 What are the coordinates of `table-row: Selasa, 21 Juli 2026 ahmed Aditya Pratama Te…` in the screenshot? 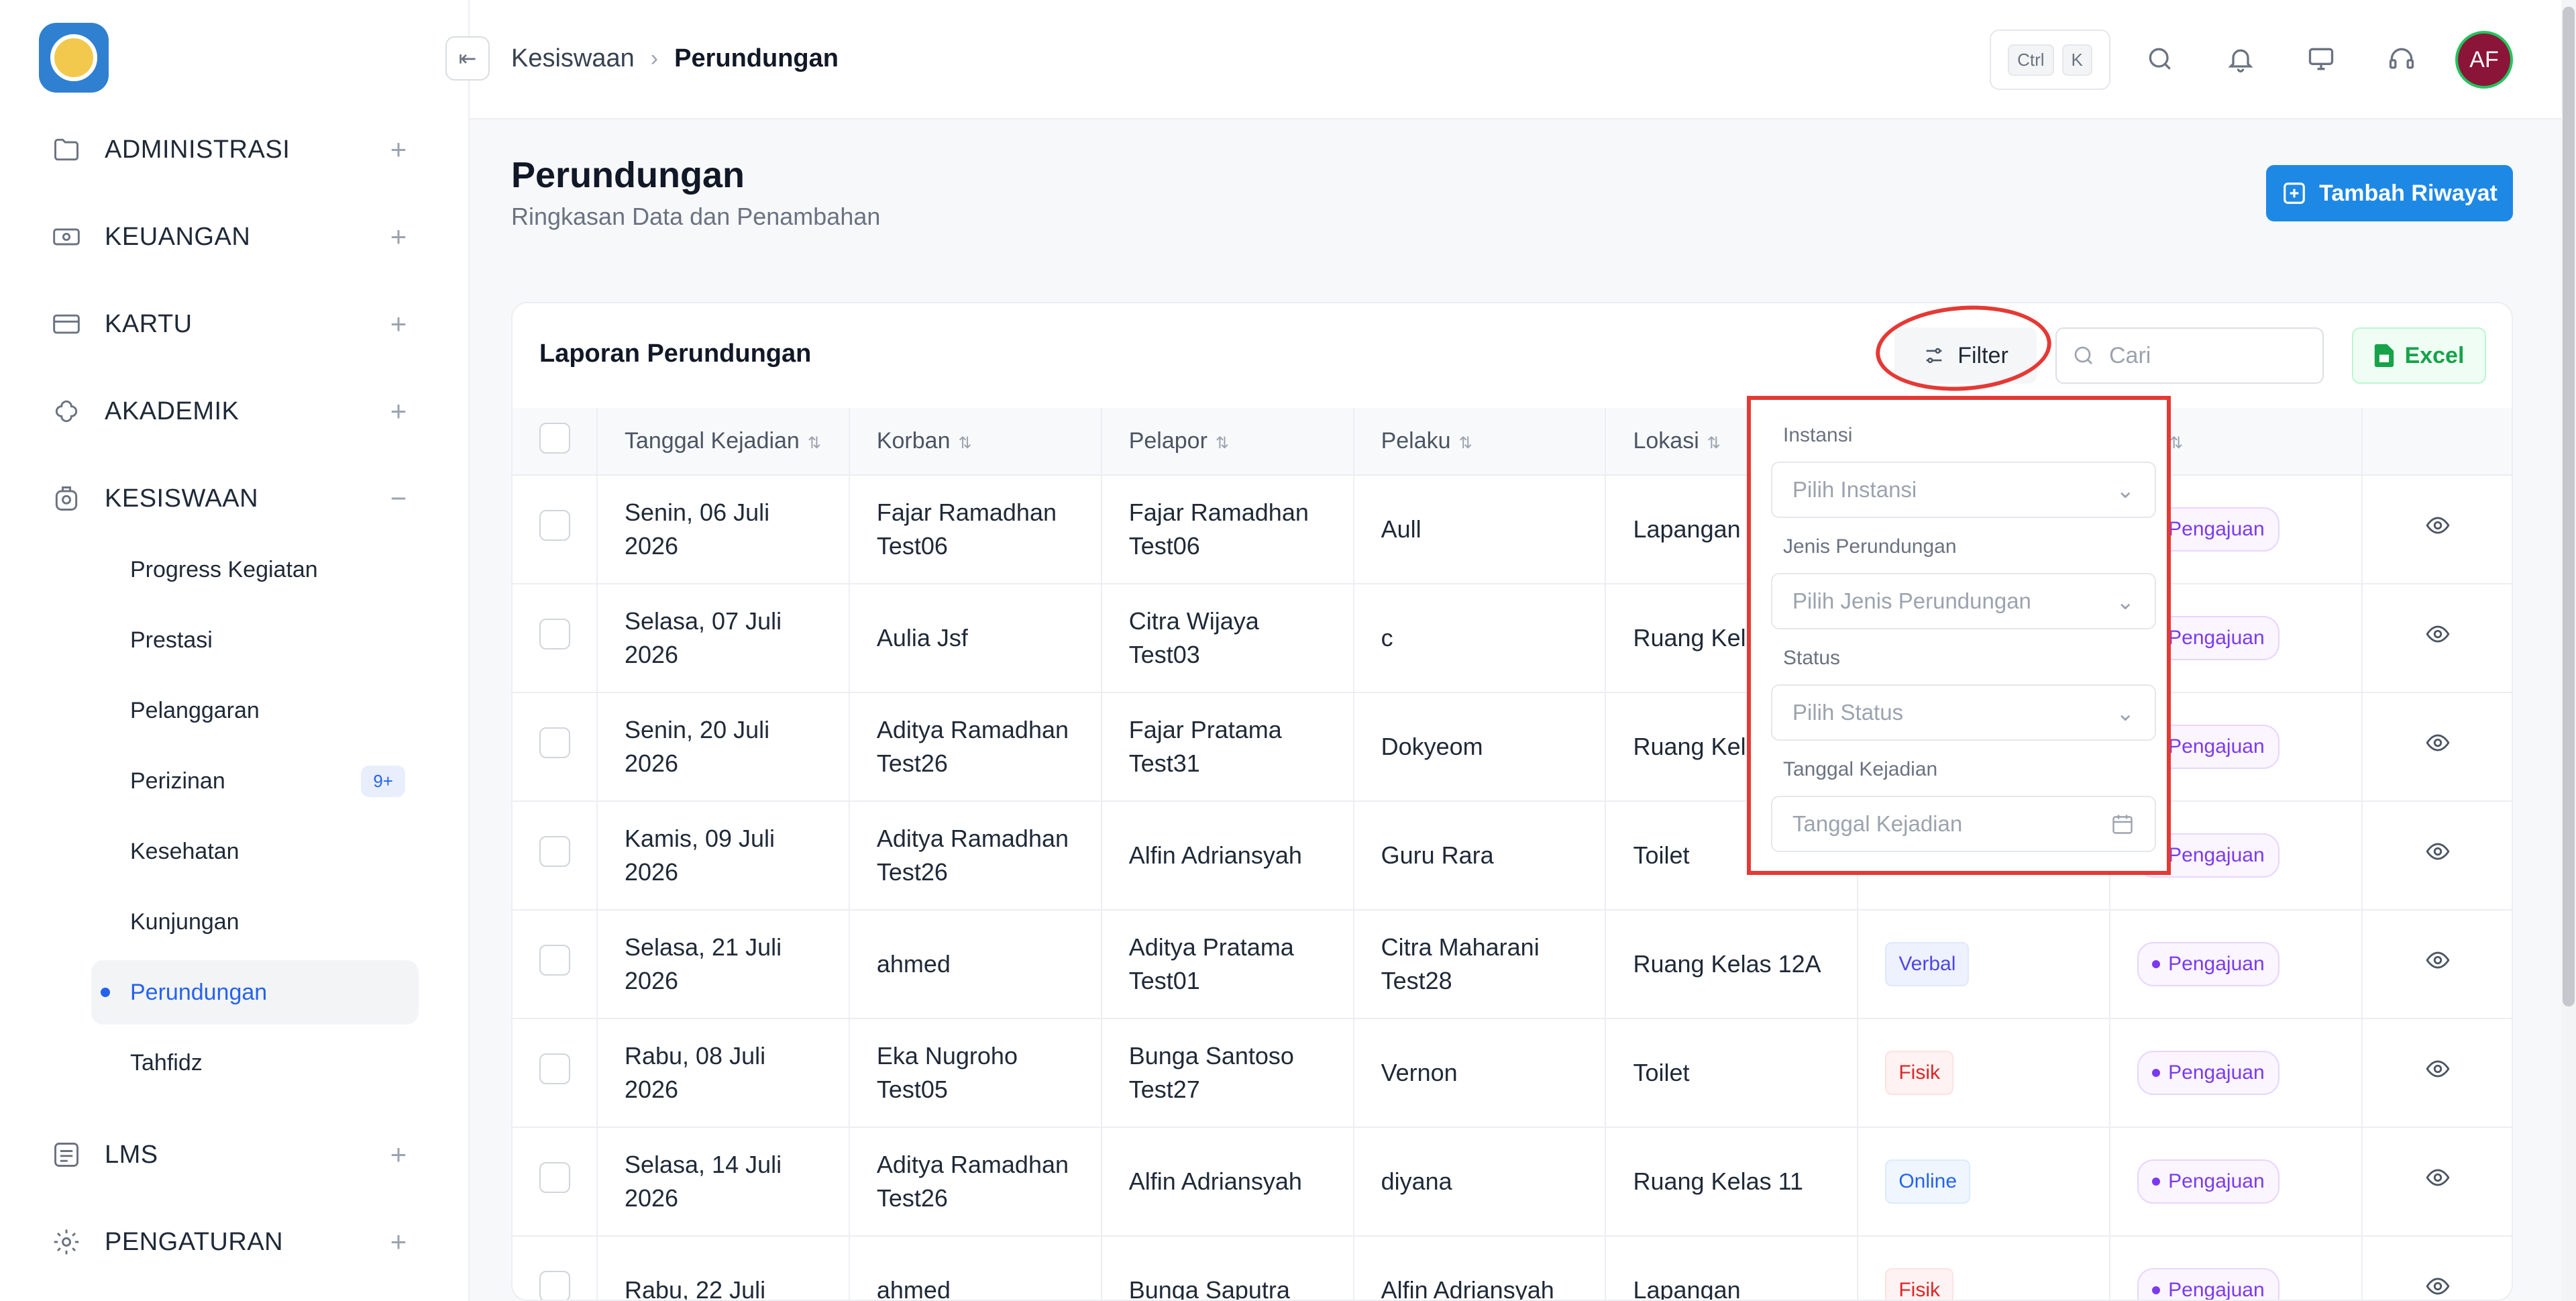 It's located at (1512, 964).